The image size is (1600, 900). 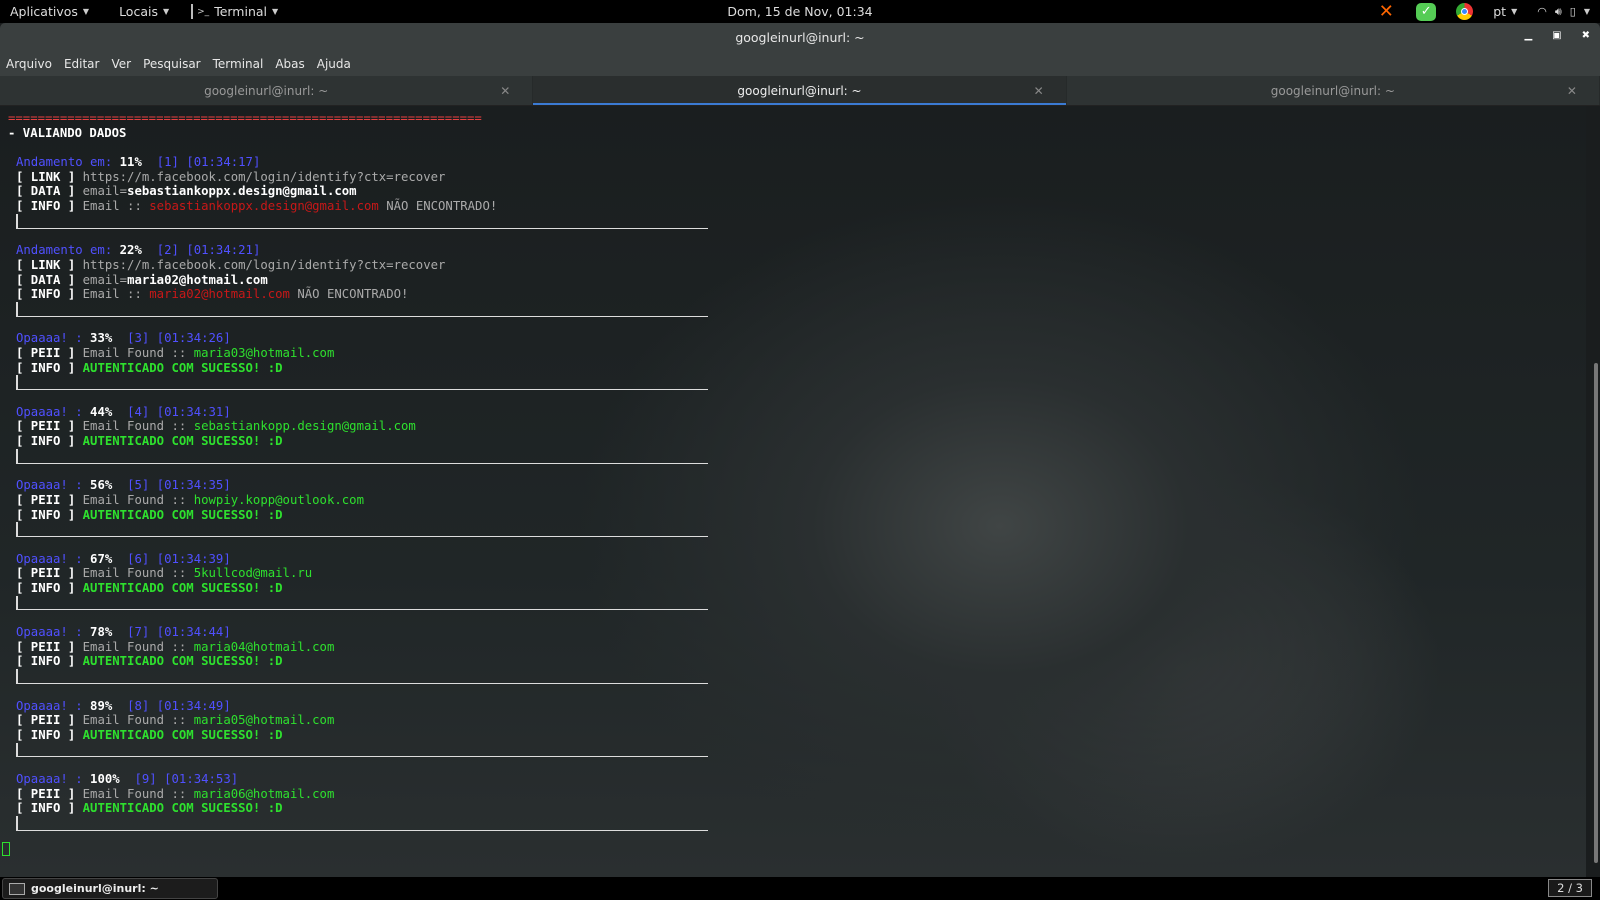 I want to click on title-bar: googleinurl@inurl: ~ ▁ ▣ ✖, so click(x=800, y=37).